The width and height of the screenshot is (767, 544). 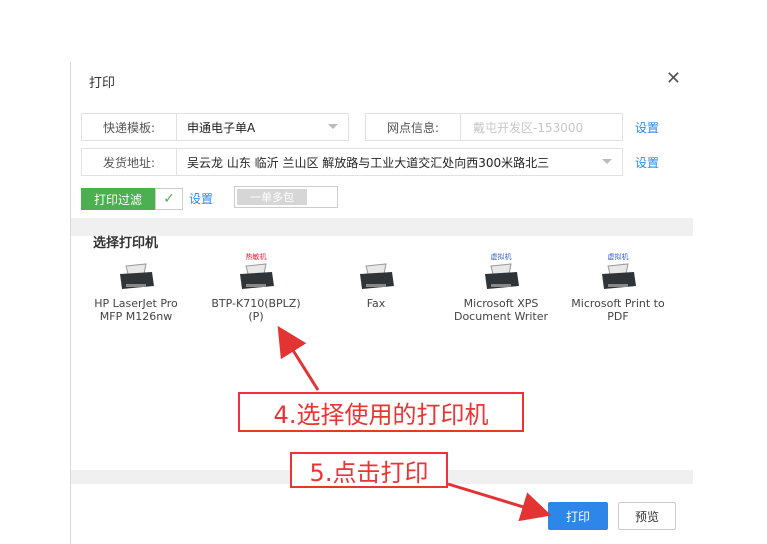 What do you see at coordinates (256, 316) in the screenshot?
I see `printer-name-line2: (P)` at bounding box center [256, 316].